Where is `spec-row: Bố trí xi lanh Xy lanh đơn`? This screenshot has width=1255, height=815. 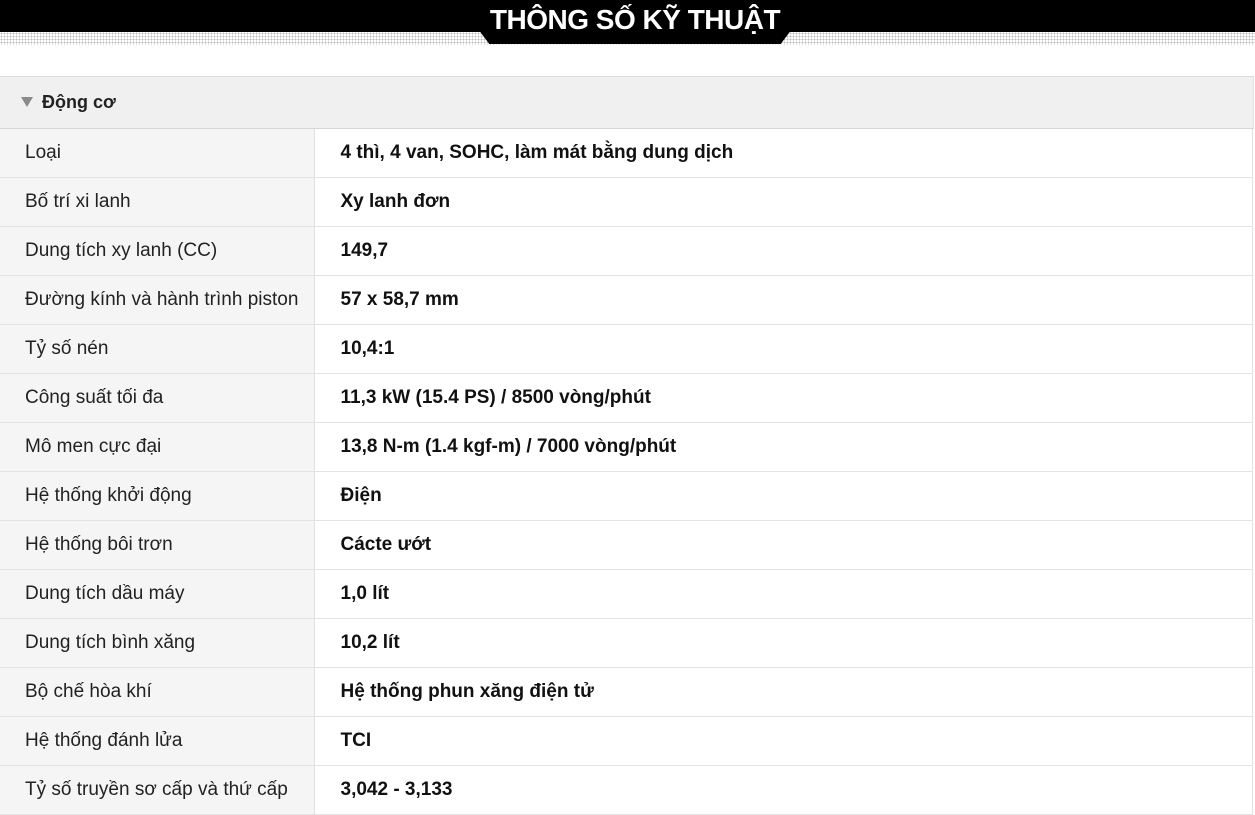 spec-row: Bố trí xi lanh Xy lanh đơn is located at coordinates (626, 202).